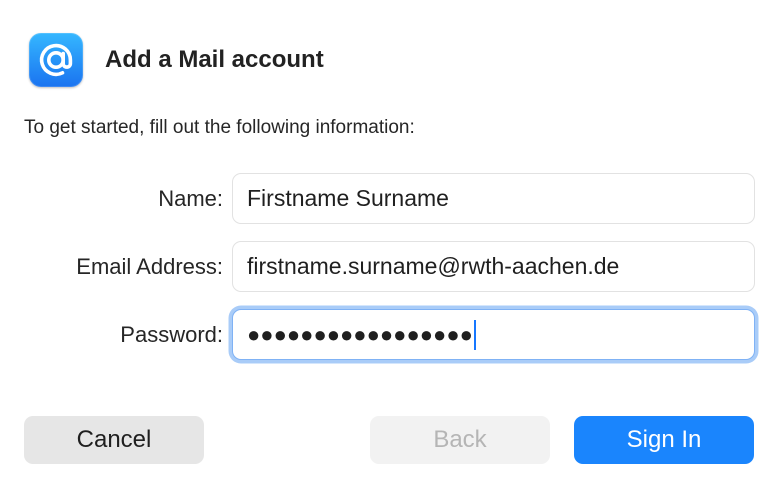  I want to click on email-address-field: firstname.surname@rwth-aachen.de, so click(493, 266).